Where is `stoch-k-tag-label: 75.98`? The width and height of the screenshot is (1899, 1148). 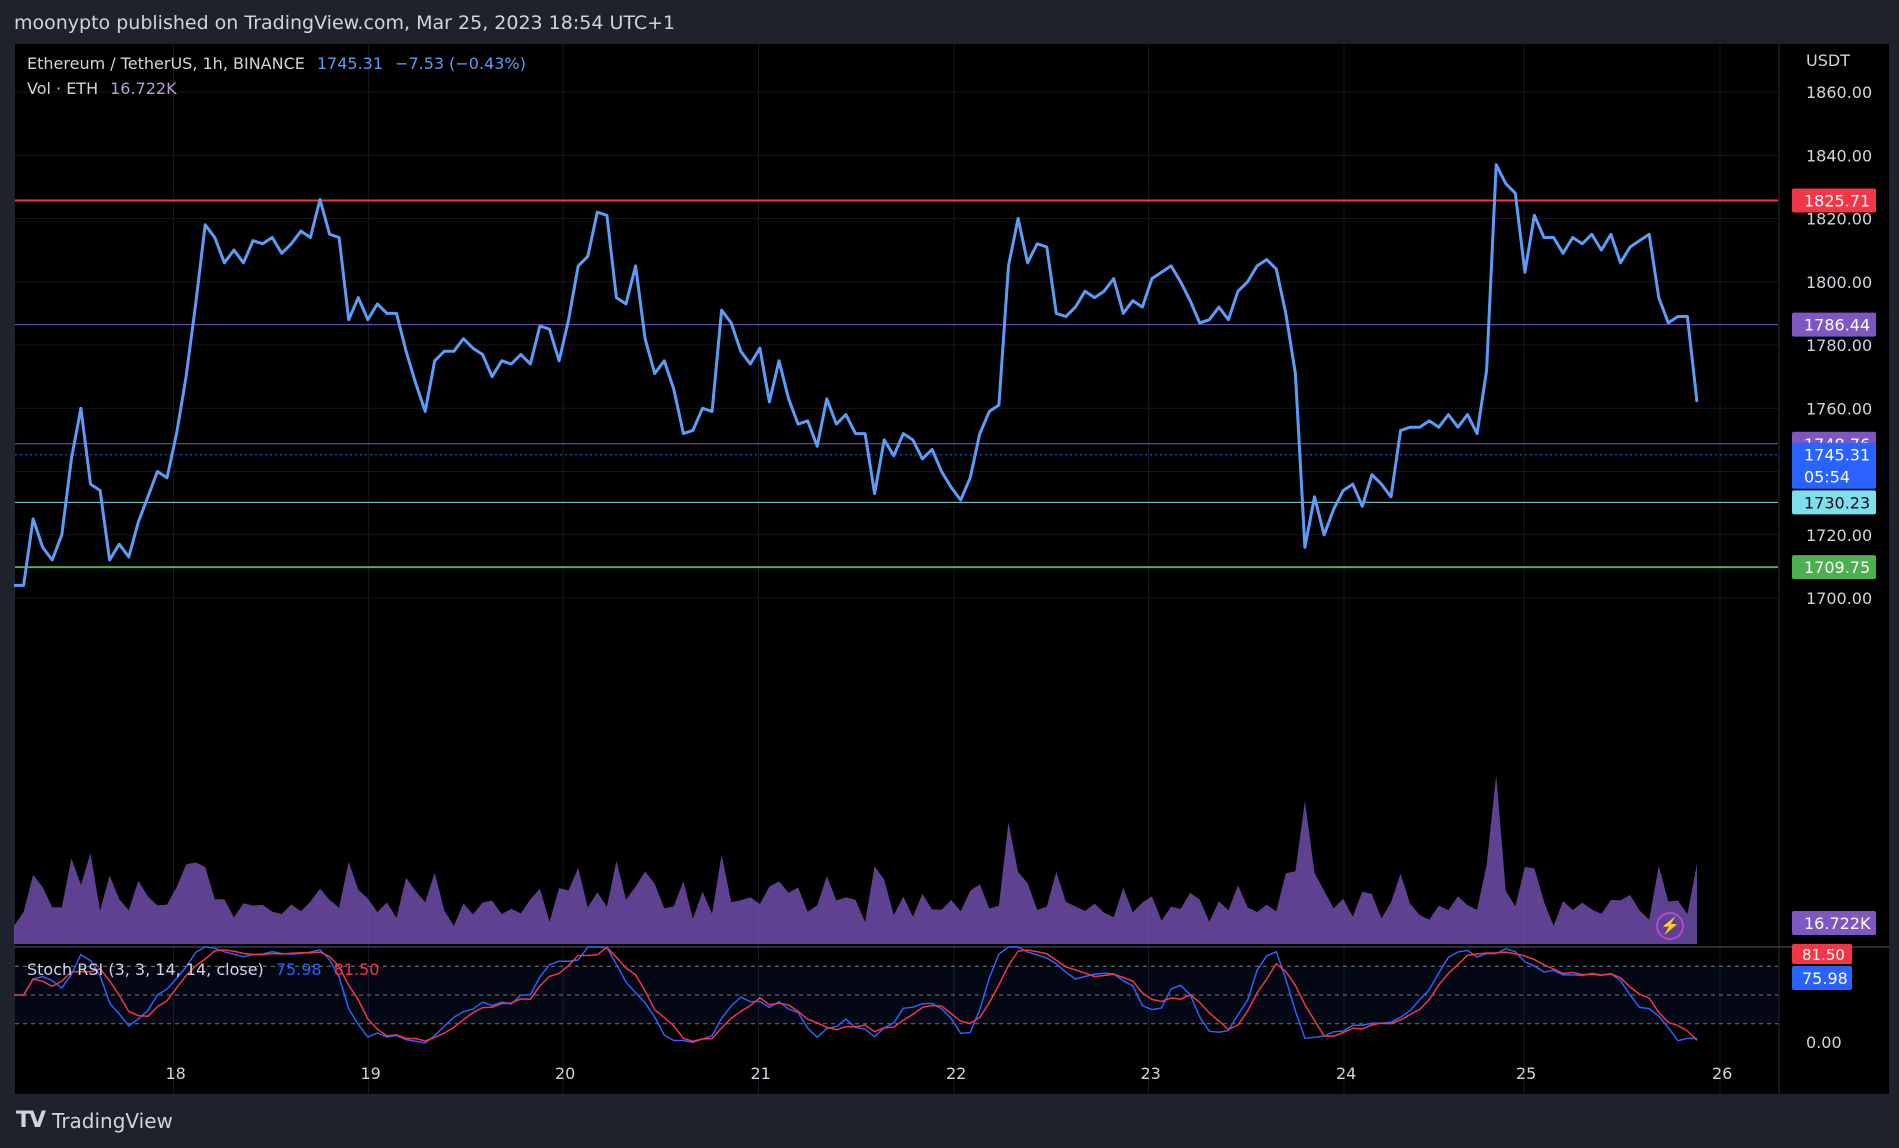
stoch-k-tag-label: 75.98 is located at coordinates (1825, 978).